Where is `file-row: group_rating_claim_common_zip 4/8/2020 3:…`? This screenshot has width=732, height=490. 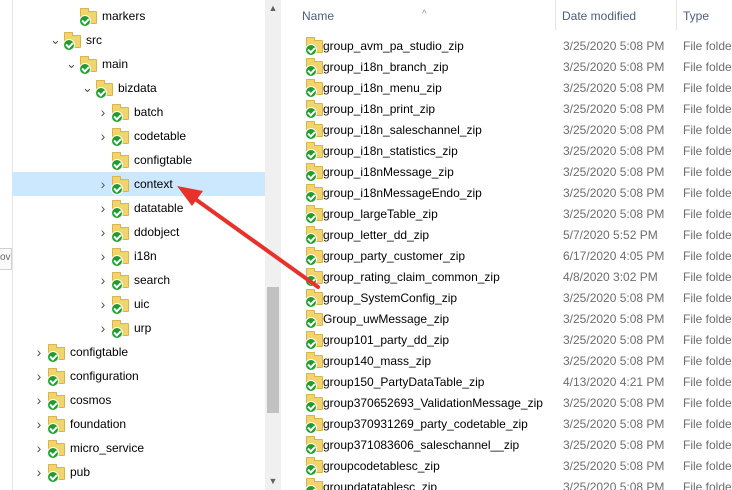 file-row: group_rating_claim_common_zip 4/8/2020 3:… is located at coordinates (507, 276).